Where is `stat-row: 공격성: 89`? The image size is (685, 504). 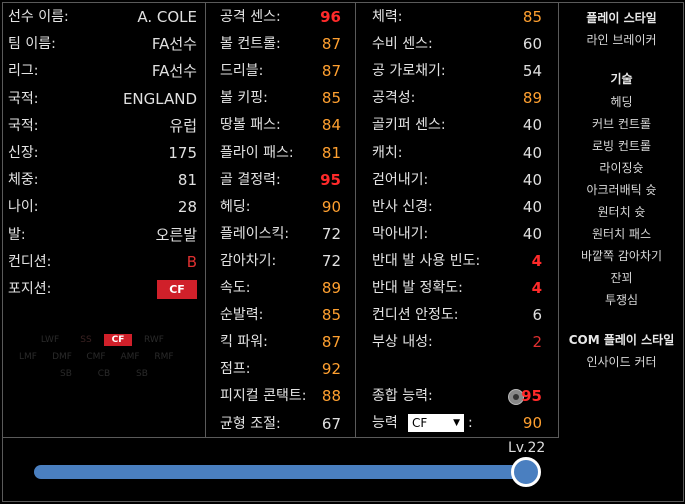 stat-row: 공격성: 89 is located at coordinates (457, 98).